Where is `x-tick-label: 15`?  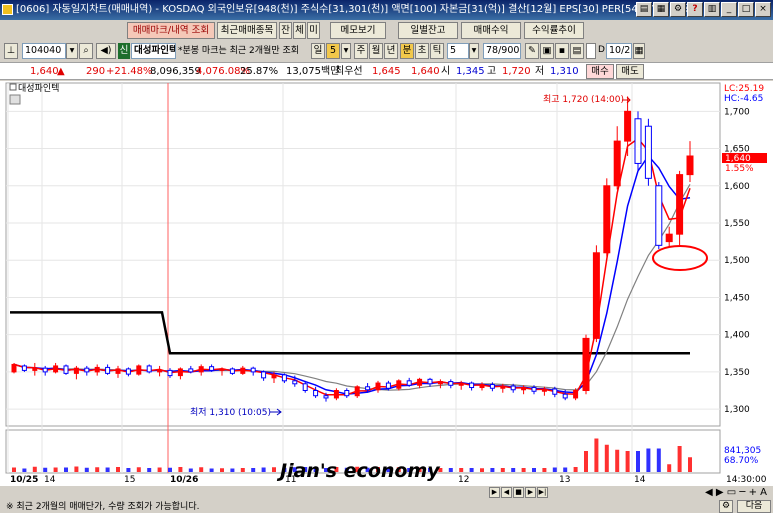 x-tick-label: 15 is located at coordinates (129, 480).